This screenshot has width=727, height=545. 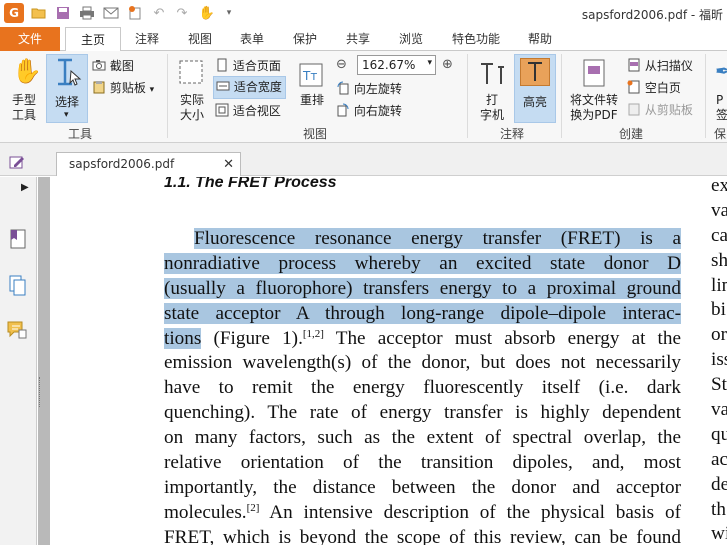 I want to click on rotate-left-button: 向左旋转, so click(x=369, y=89).